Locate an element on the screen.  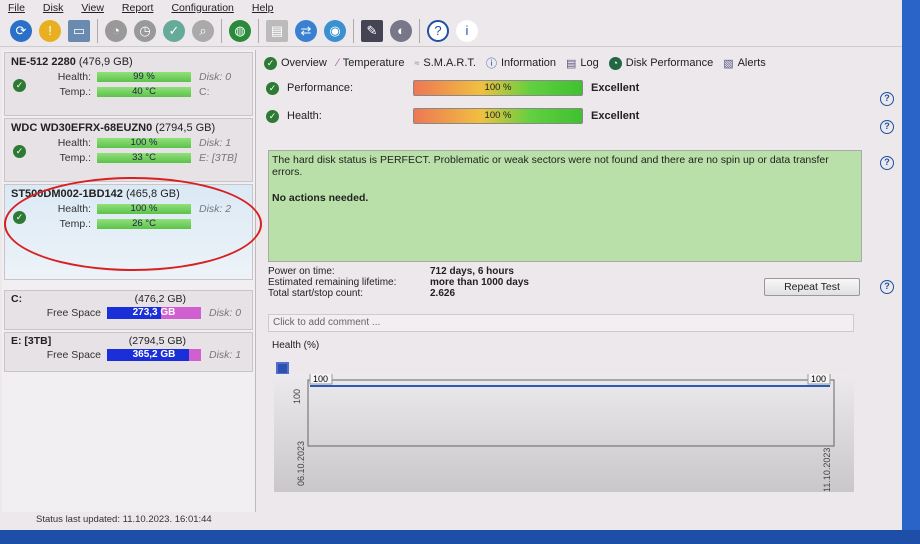
network-icon: ◉ is located at coordinates (335, 30).